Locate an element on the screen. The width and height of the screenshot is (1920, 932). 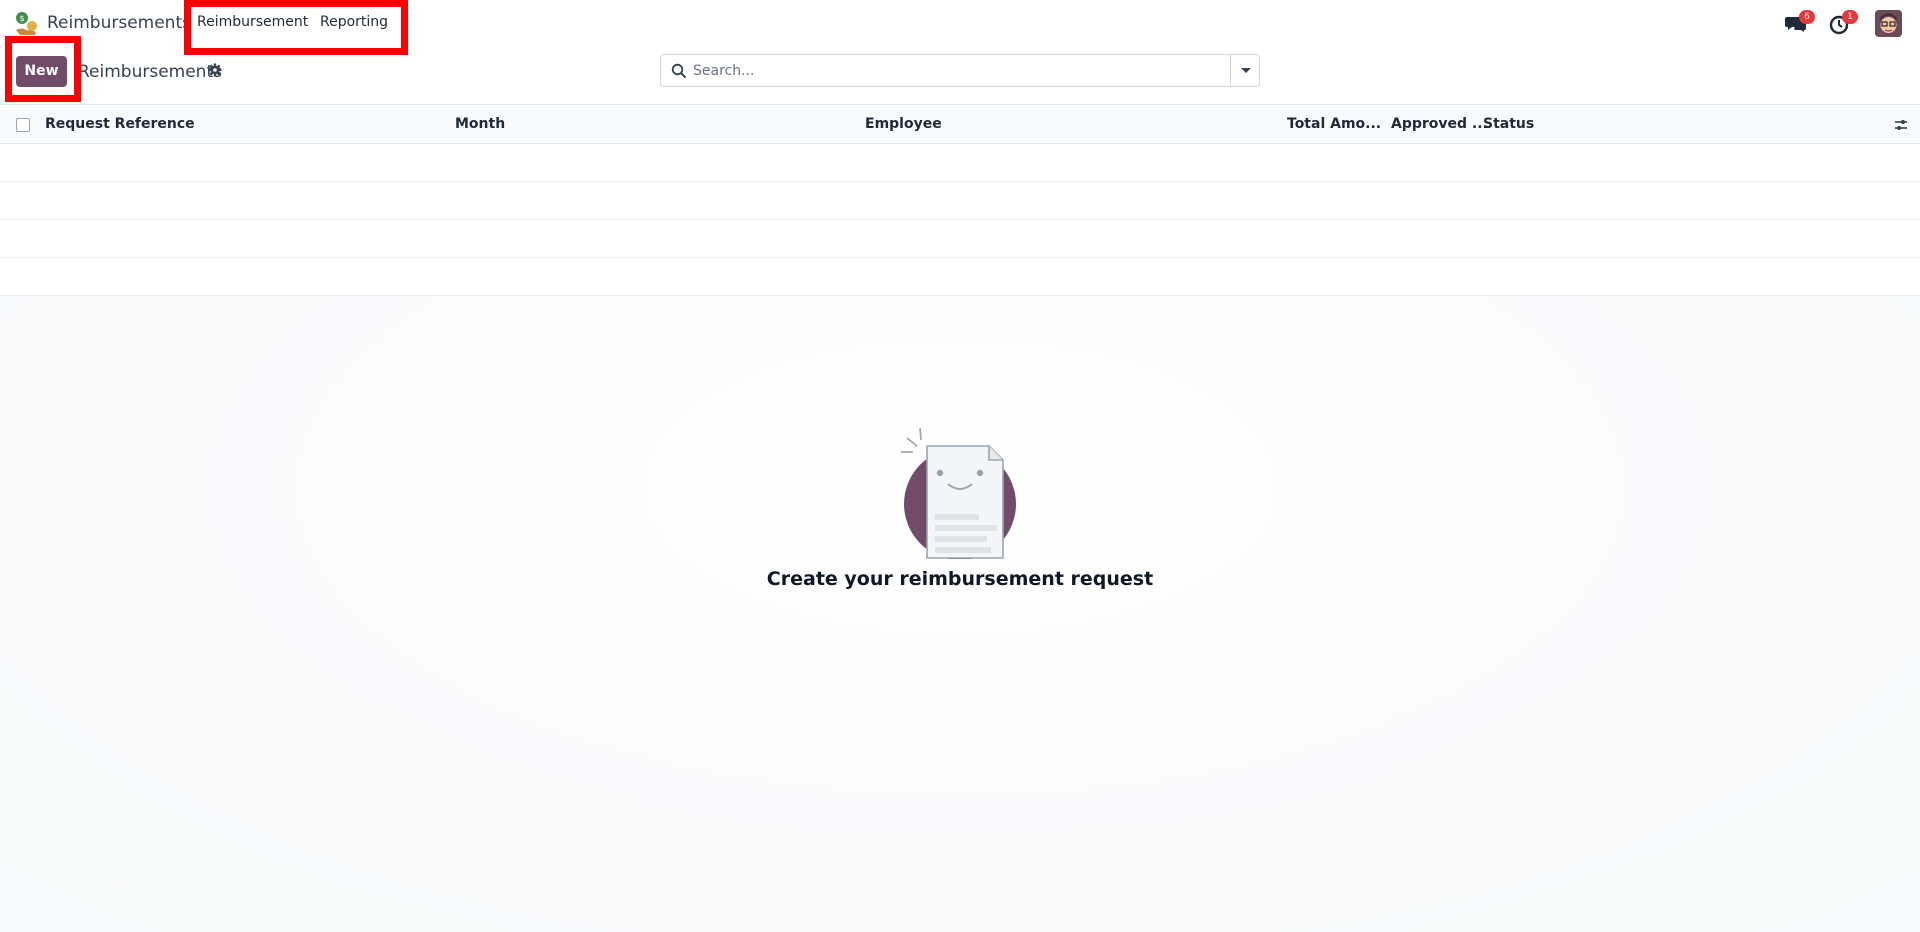
optional-columns-icon is located at coordinates (1901, 125).